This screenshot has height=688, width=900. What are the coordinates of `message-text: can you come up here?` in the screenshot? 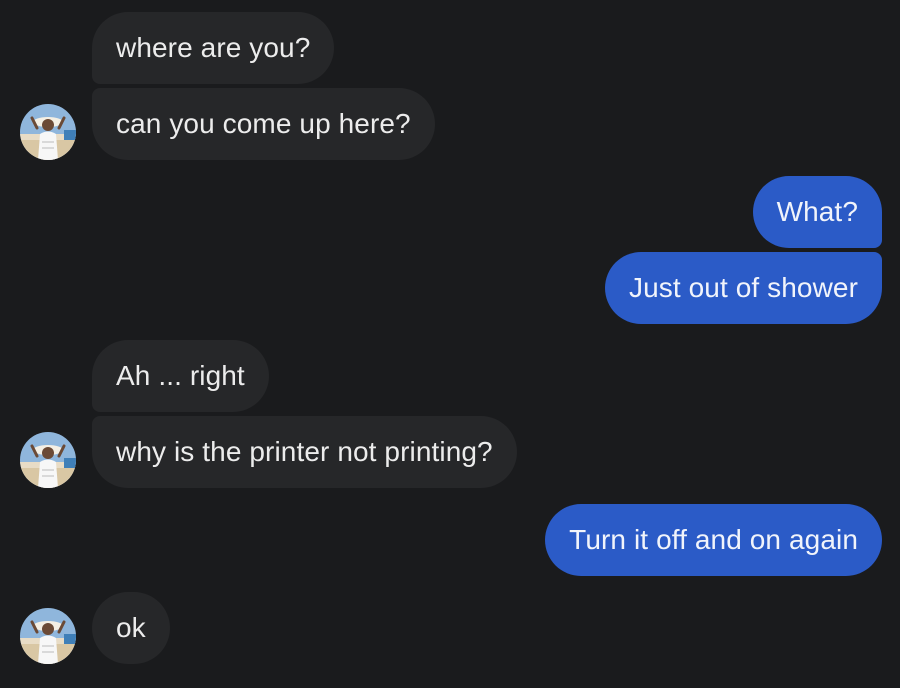 It's located at (263, 123).